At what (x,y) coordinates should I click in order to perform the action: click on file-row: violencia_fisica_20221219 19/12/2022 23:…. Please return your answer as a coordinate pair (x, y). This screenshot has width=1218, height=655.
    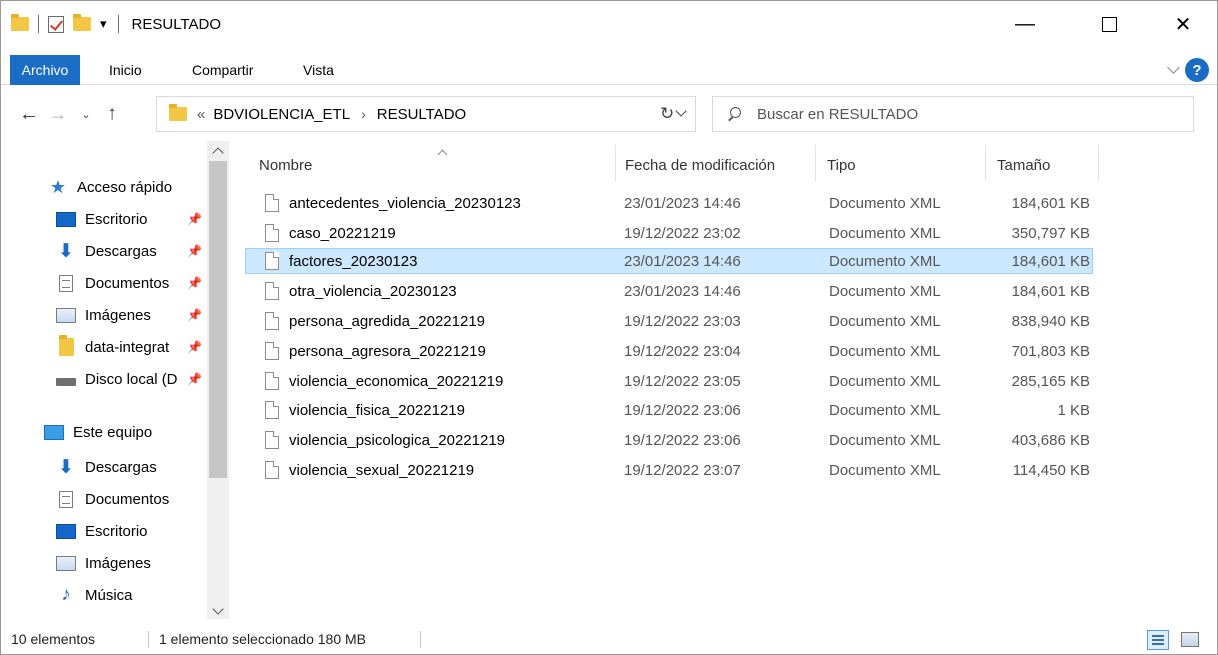
    Looking at the image, I should click on (669, 410).